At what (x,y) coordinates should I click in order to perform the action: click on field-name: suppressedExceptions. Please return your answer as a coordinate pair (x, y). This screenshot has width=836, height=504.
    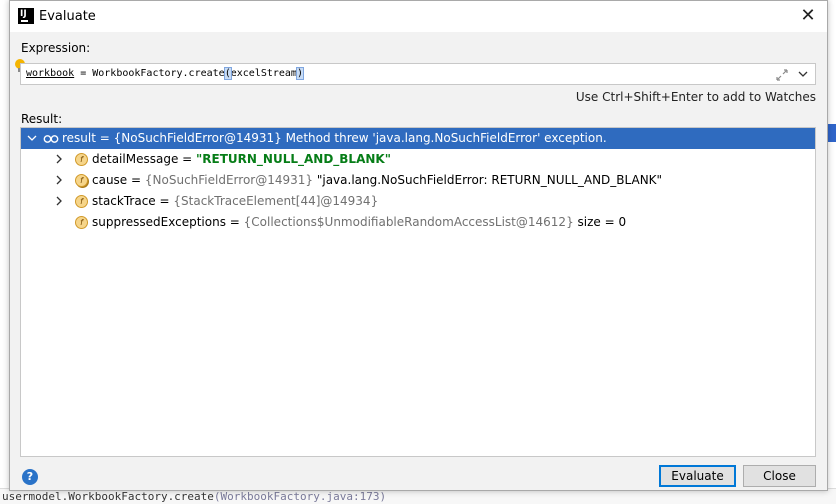
    Looking at the image, I should click on (159, 222).